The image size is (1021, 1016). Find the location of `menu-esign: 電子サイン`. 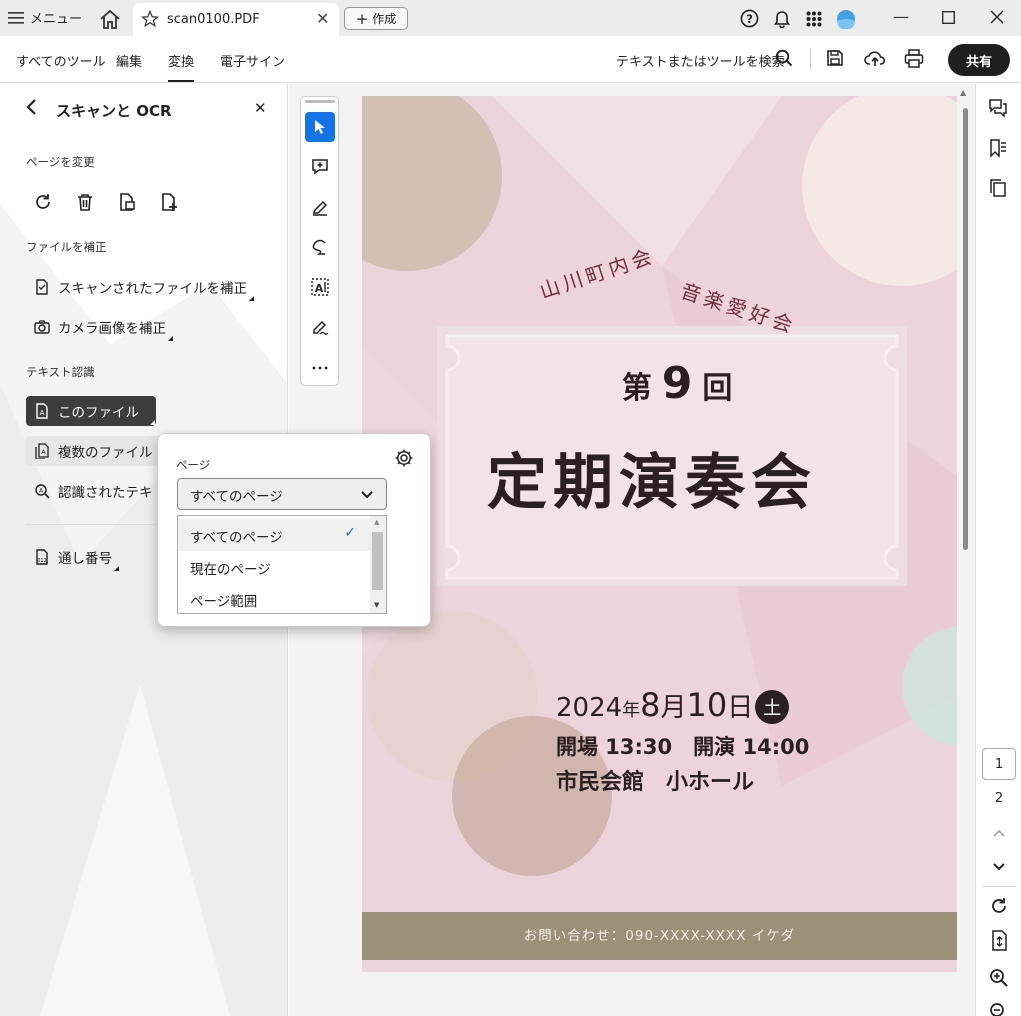

menu-esign: 電子サイン is located at coordinates (252, 60).